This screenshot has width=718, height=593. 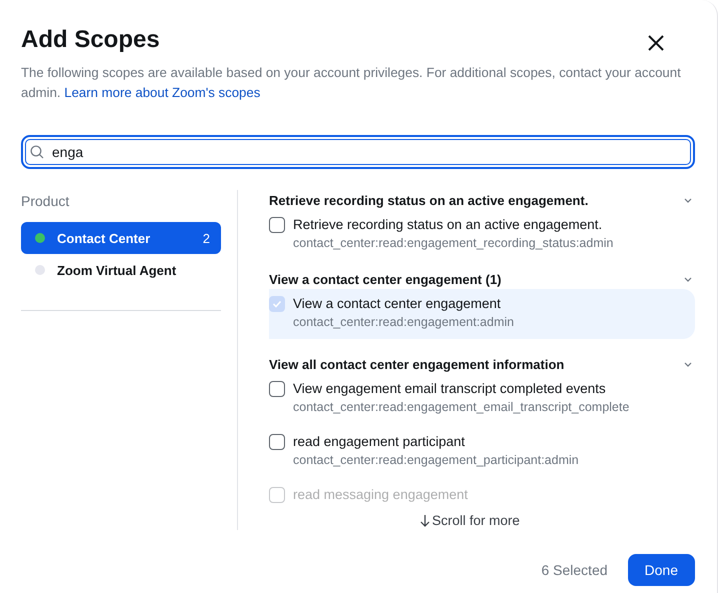 I want to click on search-icon, so click(x=37, y=152).